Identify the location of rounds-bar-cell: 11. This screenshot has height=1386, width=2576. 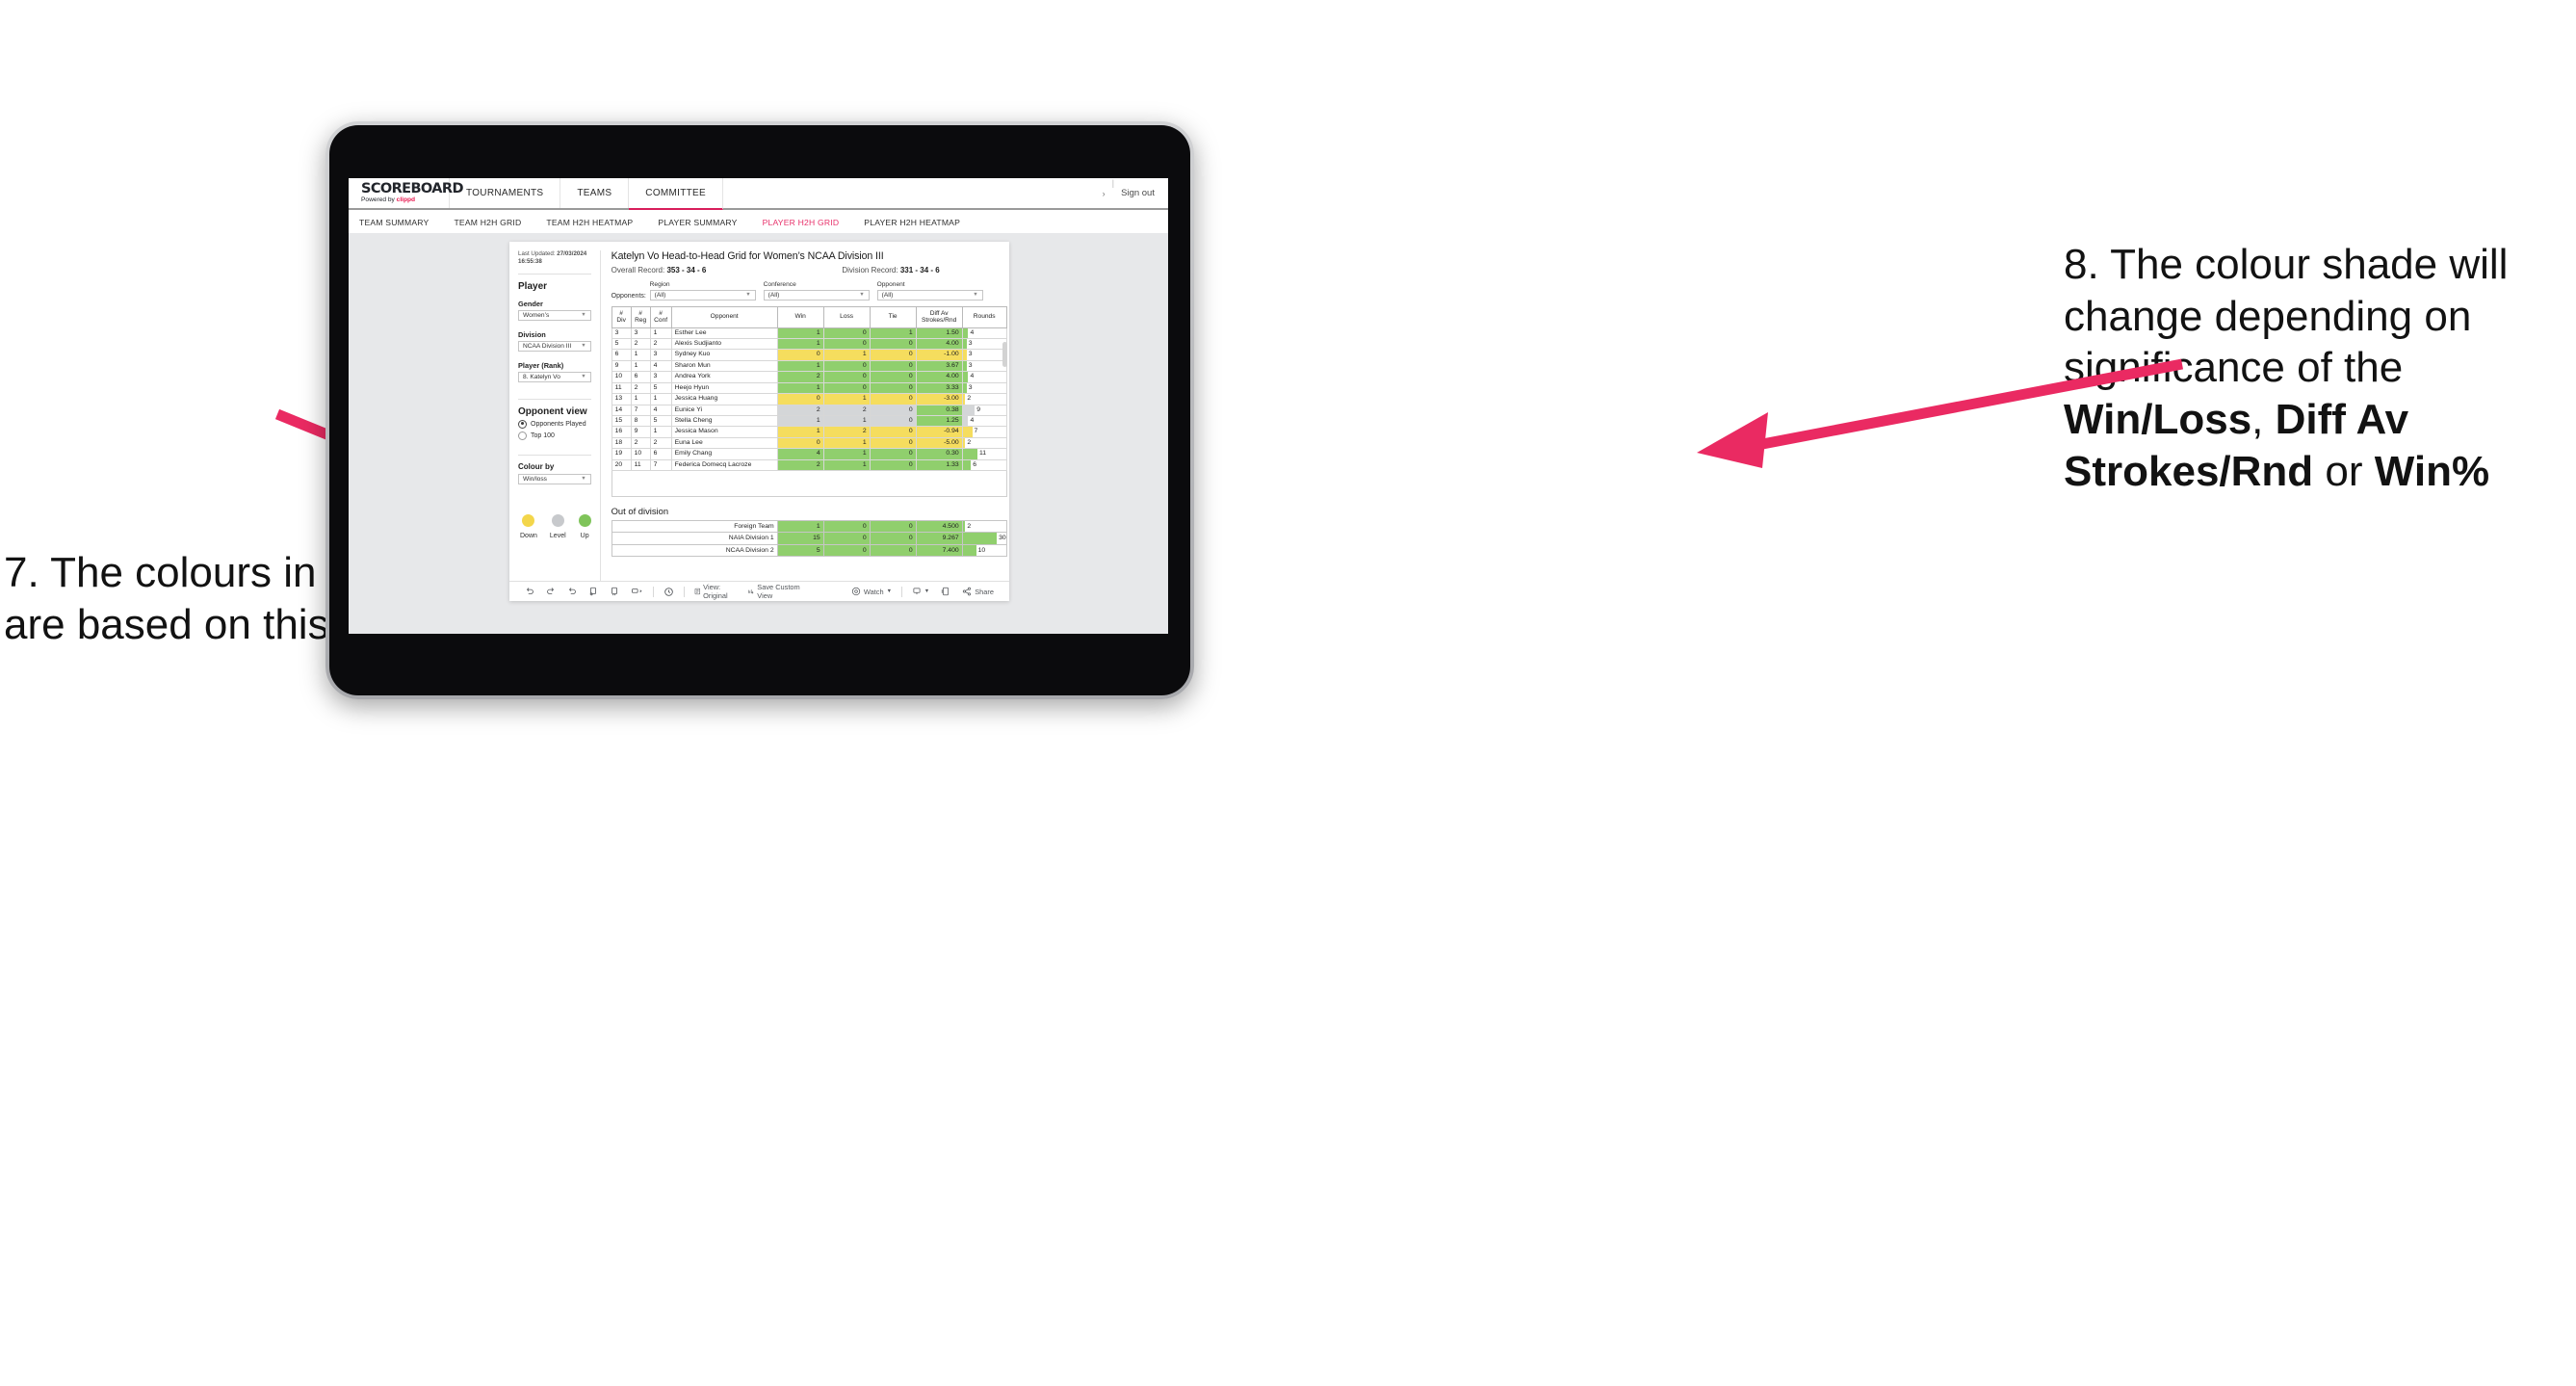
(984, 454).